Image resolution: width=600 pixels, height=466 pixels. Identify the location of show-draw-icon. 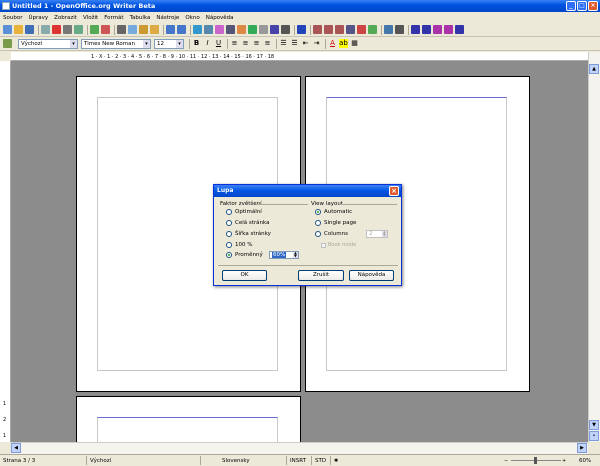
(219, 29).